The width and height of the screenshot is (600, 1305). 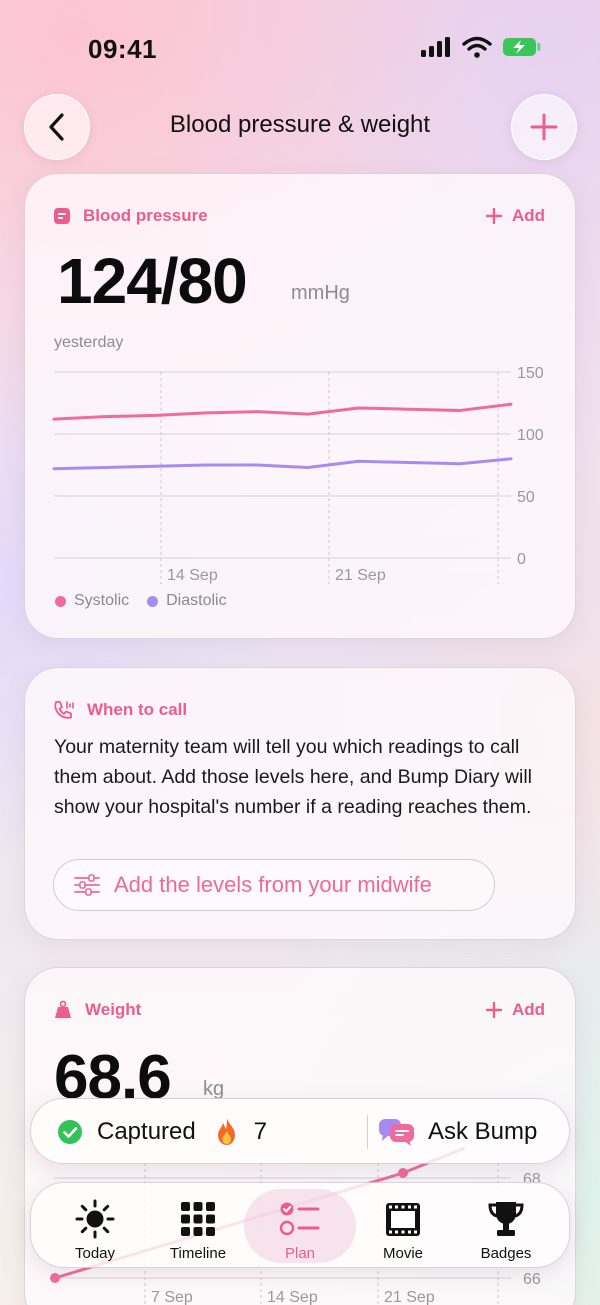 I want to click on y-tick-label: 50, so click(x=526, y=497).